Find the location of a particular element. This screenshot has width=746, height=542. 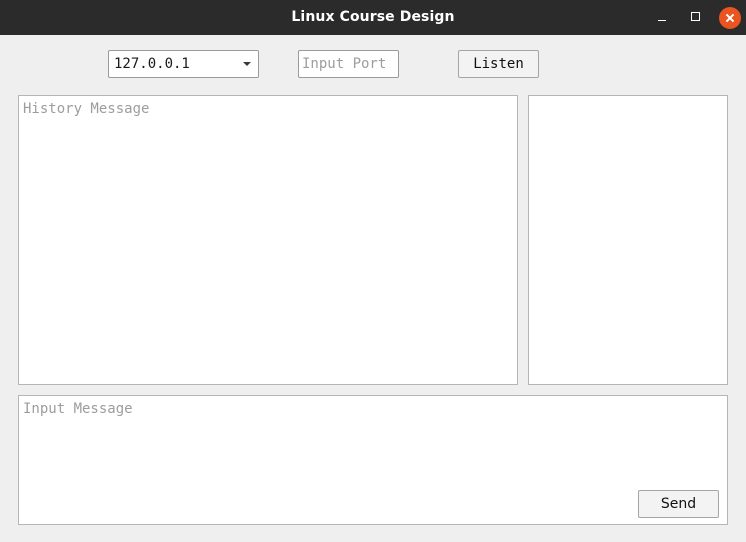

close-icon is located at coordinates (730, 18).